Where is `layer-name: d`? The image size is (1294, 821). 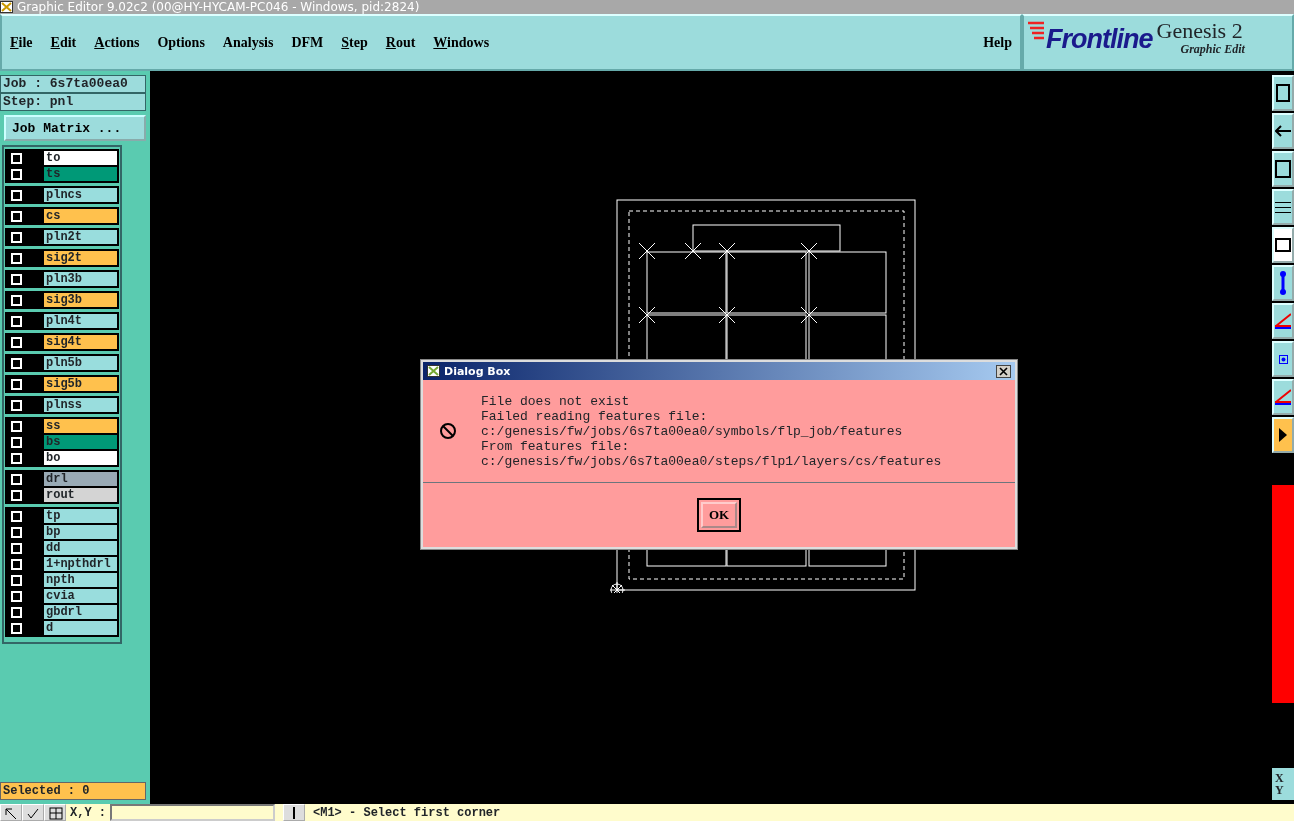 layer-name: d is located at coordinates (80, 628).